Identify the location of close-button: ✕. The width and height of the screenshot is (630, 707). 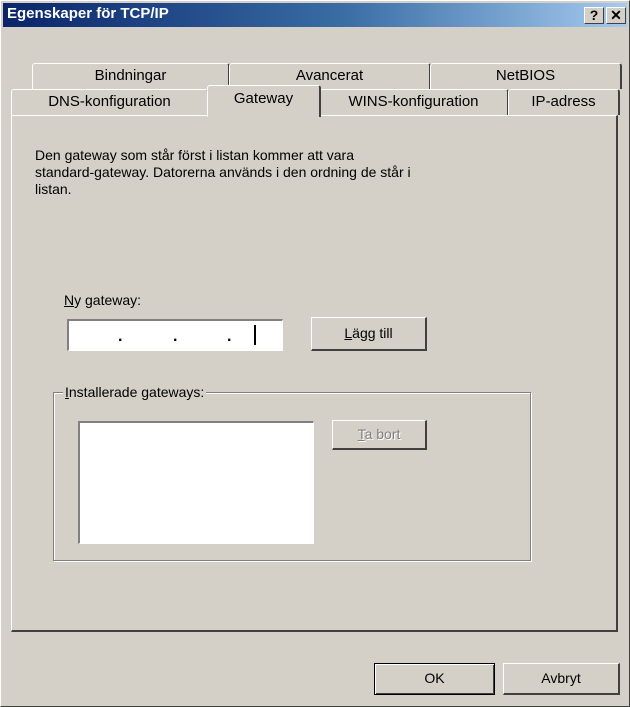
(616, 15).